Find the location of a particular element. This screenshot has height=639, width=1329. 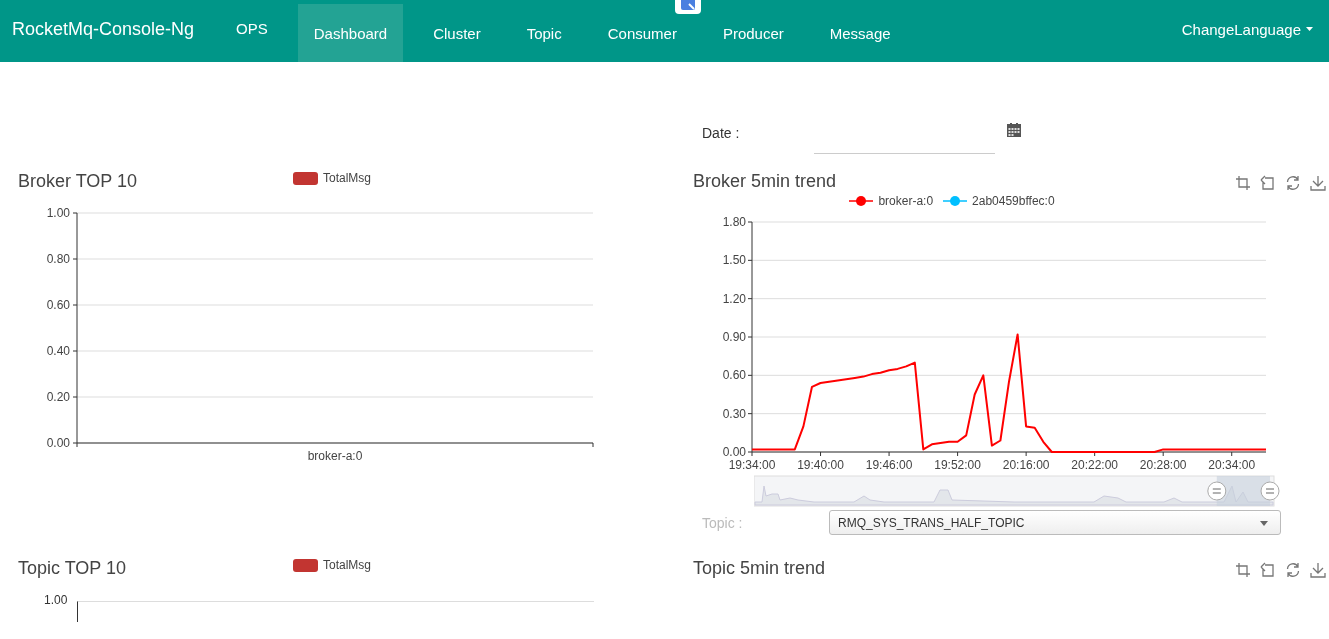

calendar-icon is located at coordinates (1014, 130).